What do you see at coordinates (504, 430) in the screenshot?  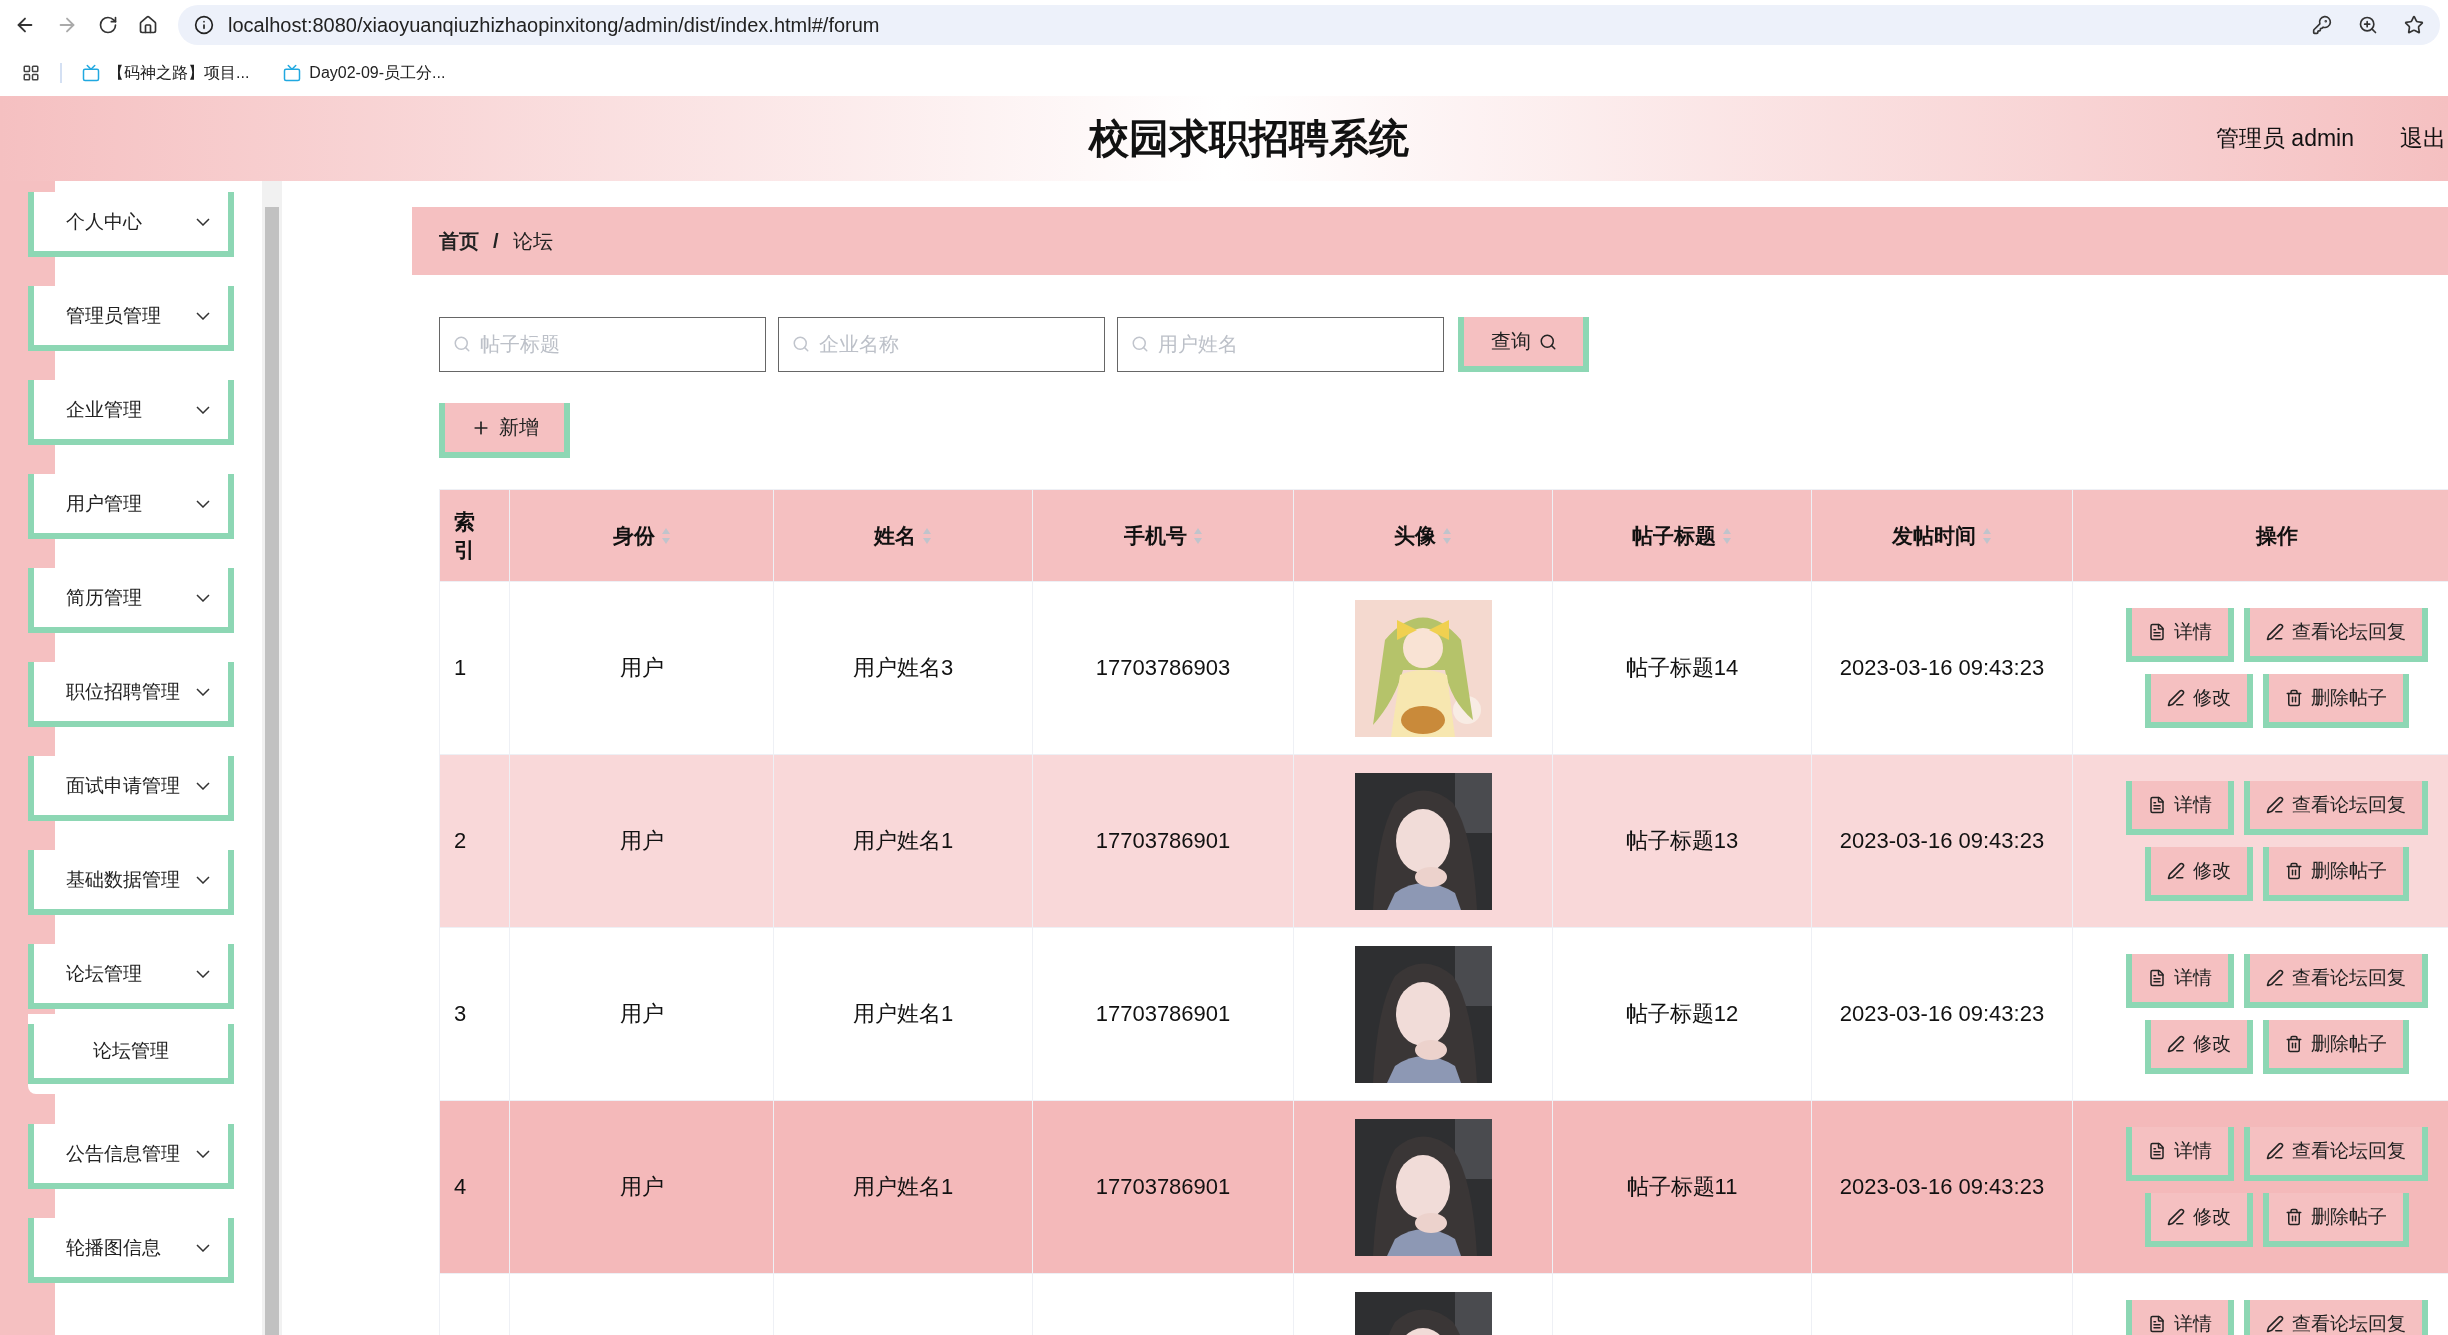 I see `add-button: 新增` at bounding box center [504, 430].